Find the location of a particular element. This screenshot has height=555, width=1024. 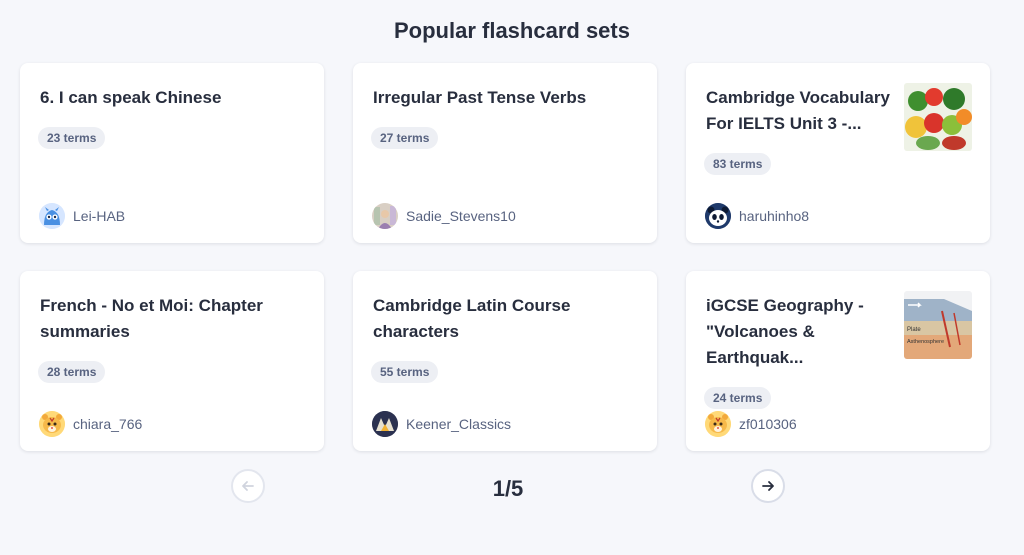

set-title: French - No et Moi: Chapter summaries is located at coordinates (172, 319).